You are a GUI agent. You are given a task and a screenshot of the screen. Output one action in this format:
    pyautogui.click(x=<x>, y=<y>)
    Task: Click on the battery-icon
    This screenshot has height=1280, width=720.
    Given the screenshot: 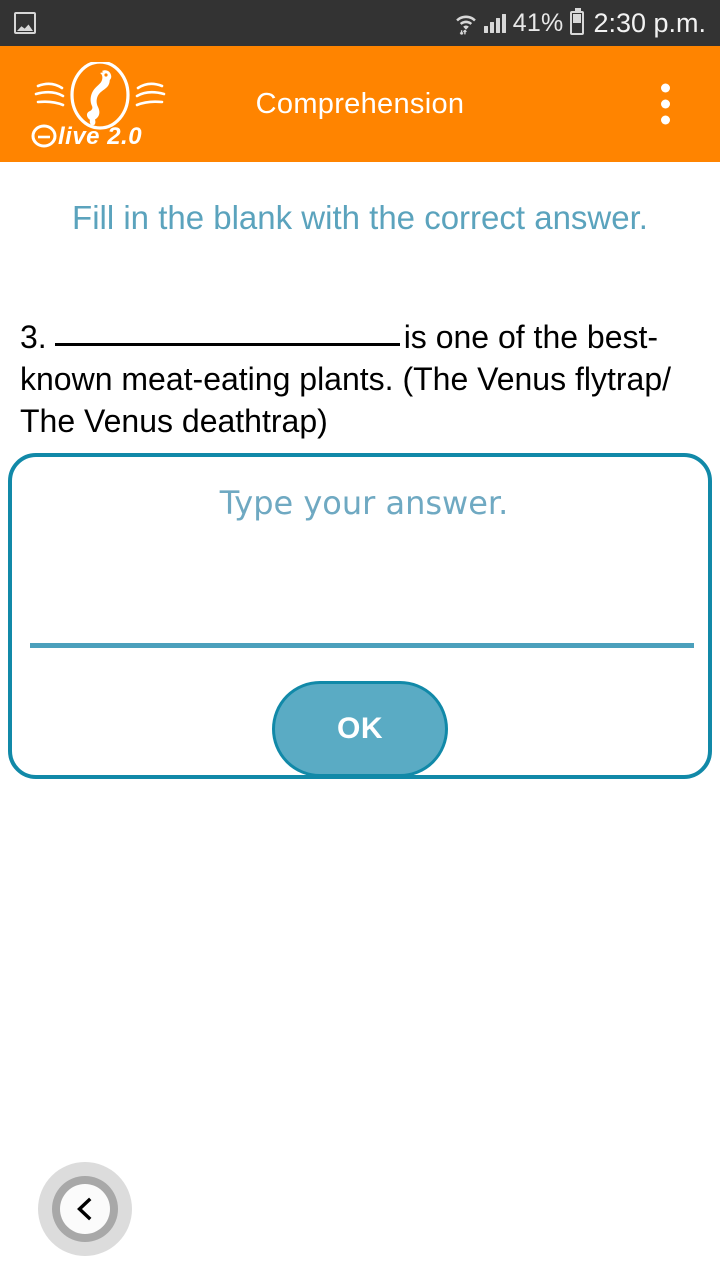 What is the action you would take?
    pyautogui.click(x=577, y=21)
    